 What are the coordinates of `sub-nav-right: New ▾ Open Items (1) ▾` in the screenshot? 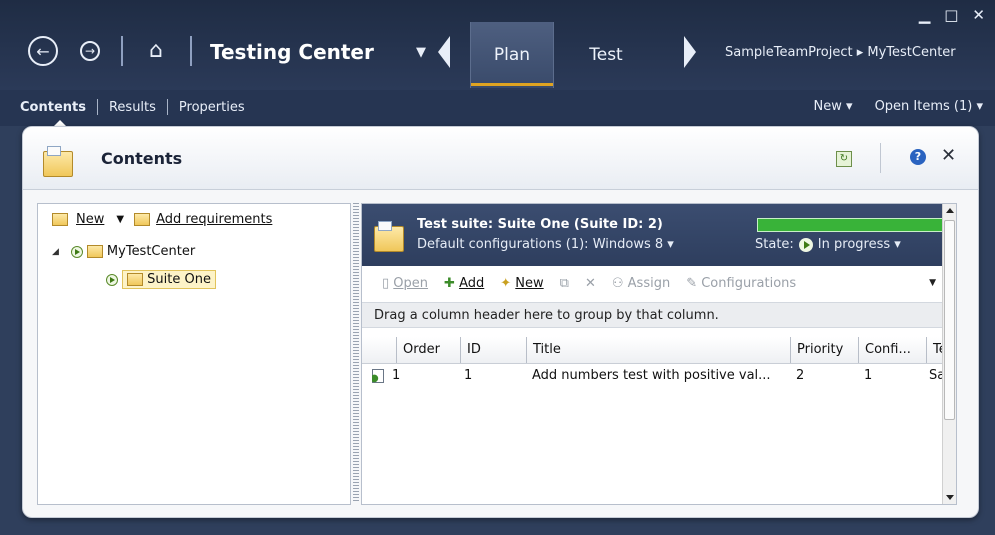 It's located at (898, 106).